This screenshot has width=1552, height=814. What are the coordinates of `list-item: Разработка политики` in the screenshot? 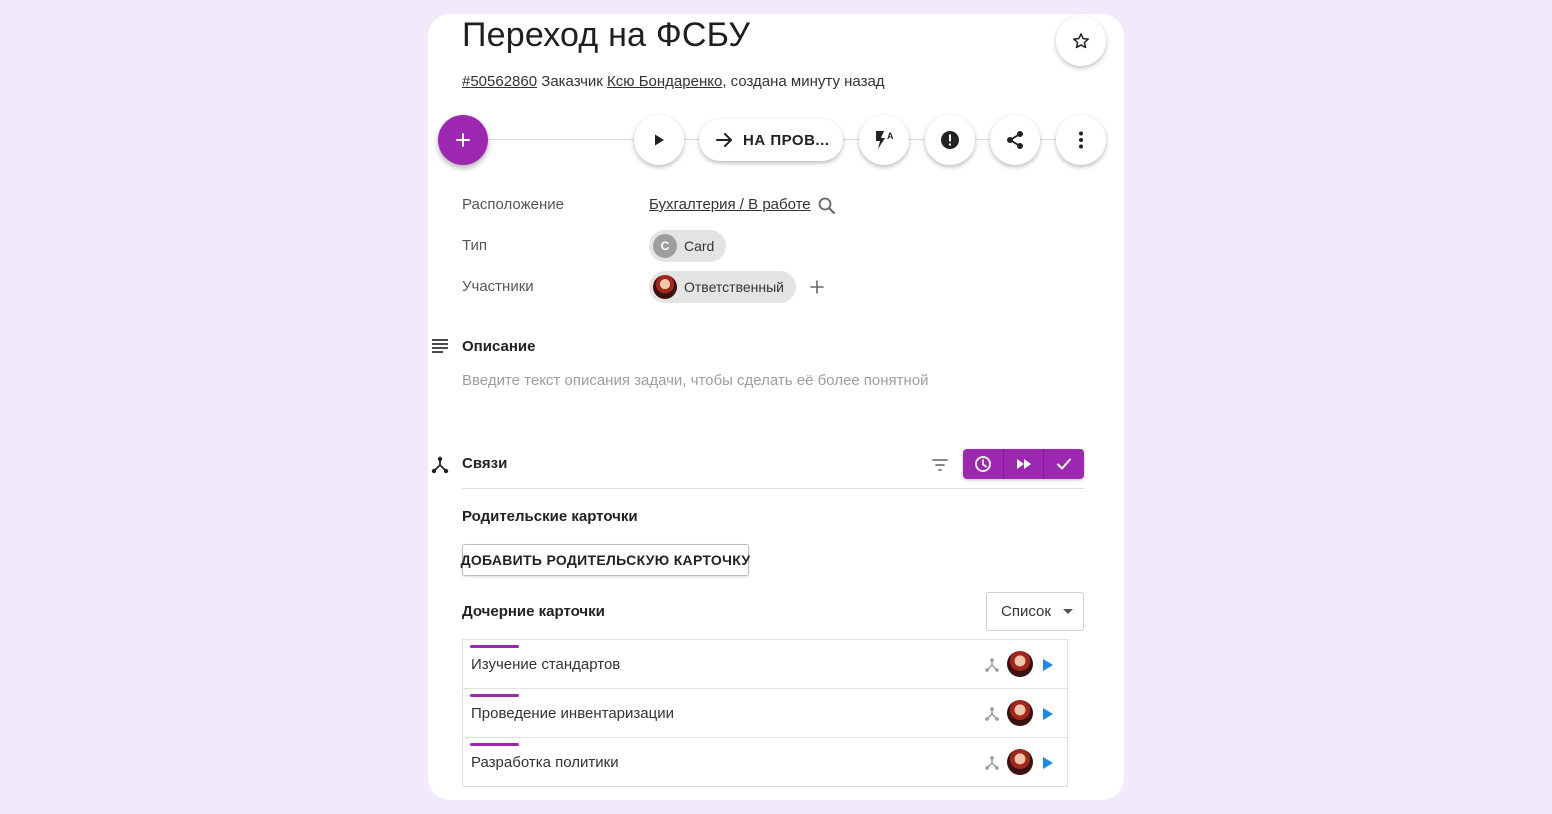 It's located at (765, 762).